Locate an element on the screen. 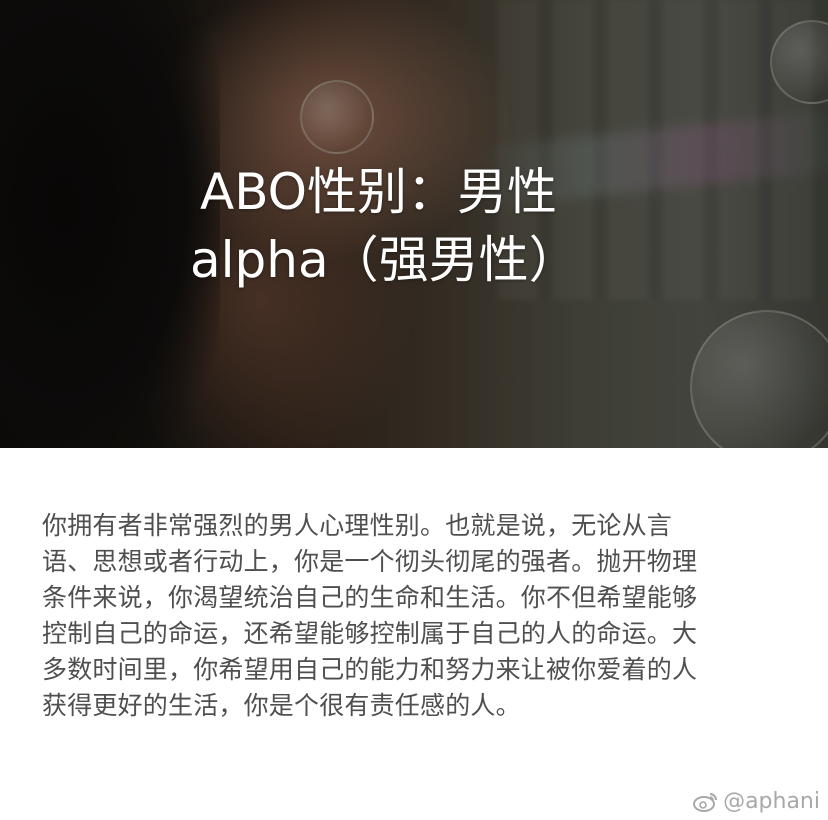 The width and height of the screenshot is (828, 820). description-line: 获得更好的生活，你是个很有责任感的人。 is located at coordinates (281, 705).